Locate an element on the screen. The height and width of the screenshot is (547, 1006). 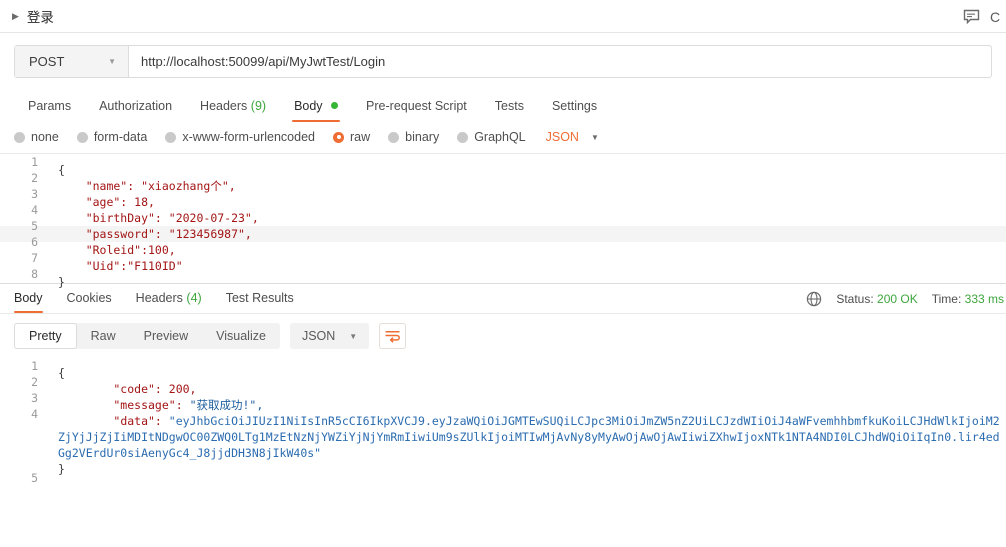
body-type-form-data: form-data is located at coordinates (112, 137).